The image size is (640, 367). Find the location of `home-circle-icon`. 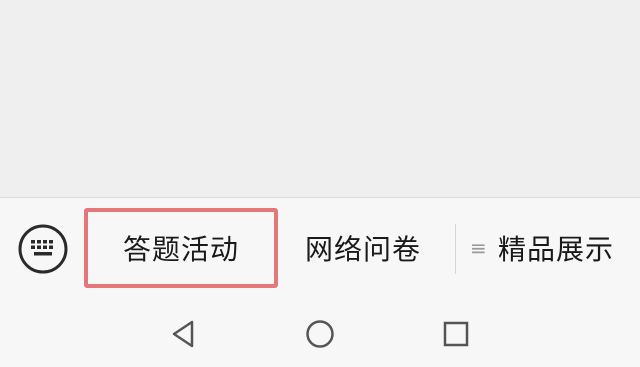

home-circle-icon is located at coordinates (320, 334).